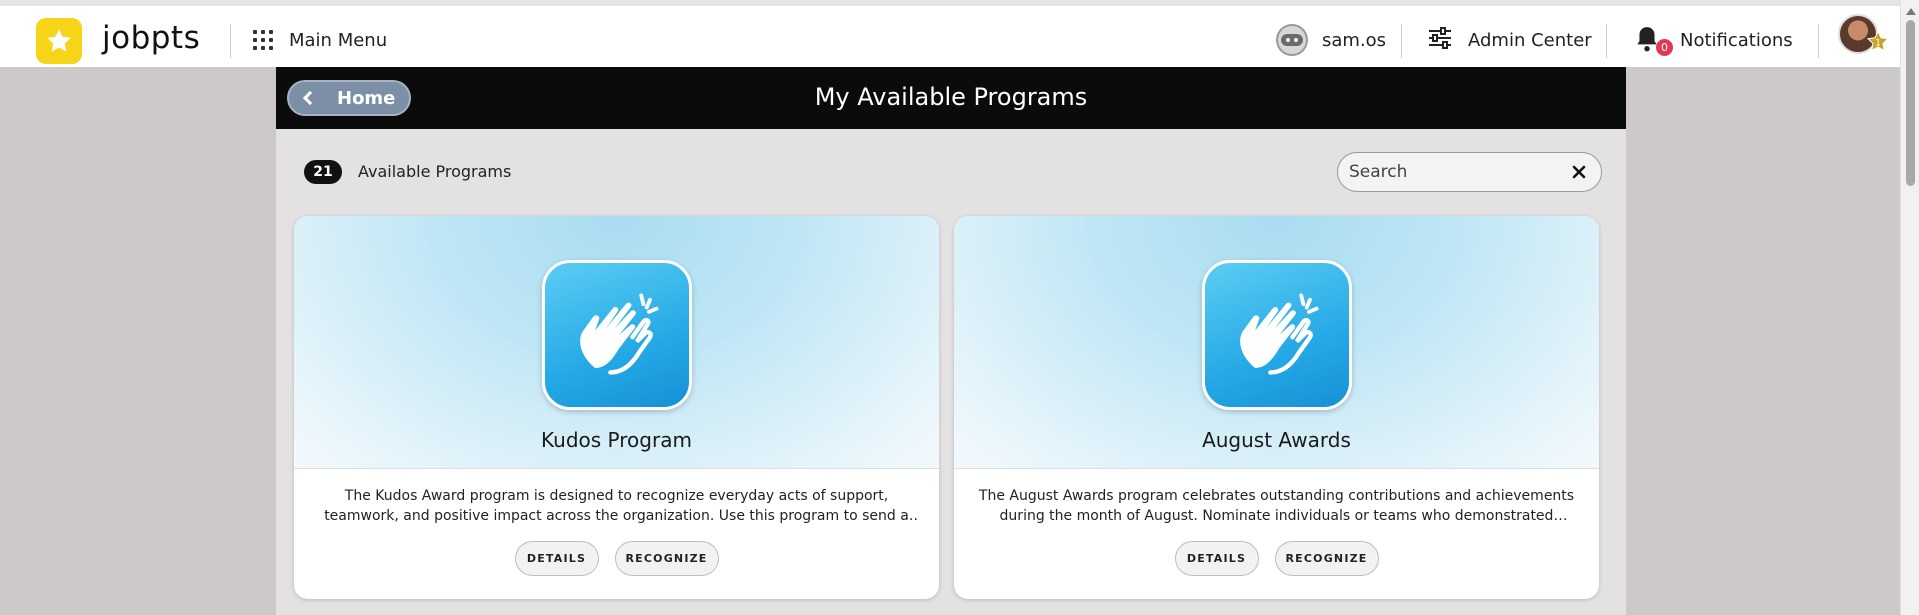 The image size is (1919, 615). I want to click on assistant-button: sam.os, so click(1331, 40).